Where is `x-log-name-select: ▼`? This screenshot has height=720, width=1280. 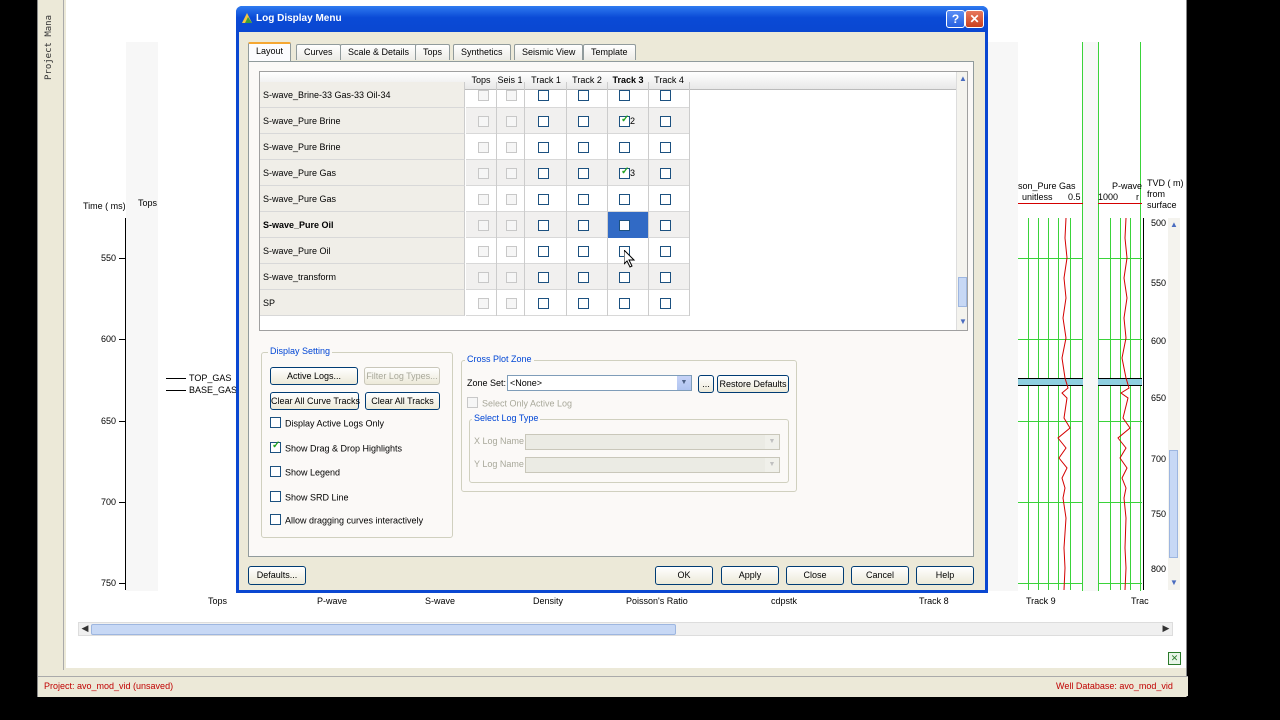
x-log-name-select: ▼ is located at coordinates (652, 442).